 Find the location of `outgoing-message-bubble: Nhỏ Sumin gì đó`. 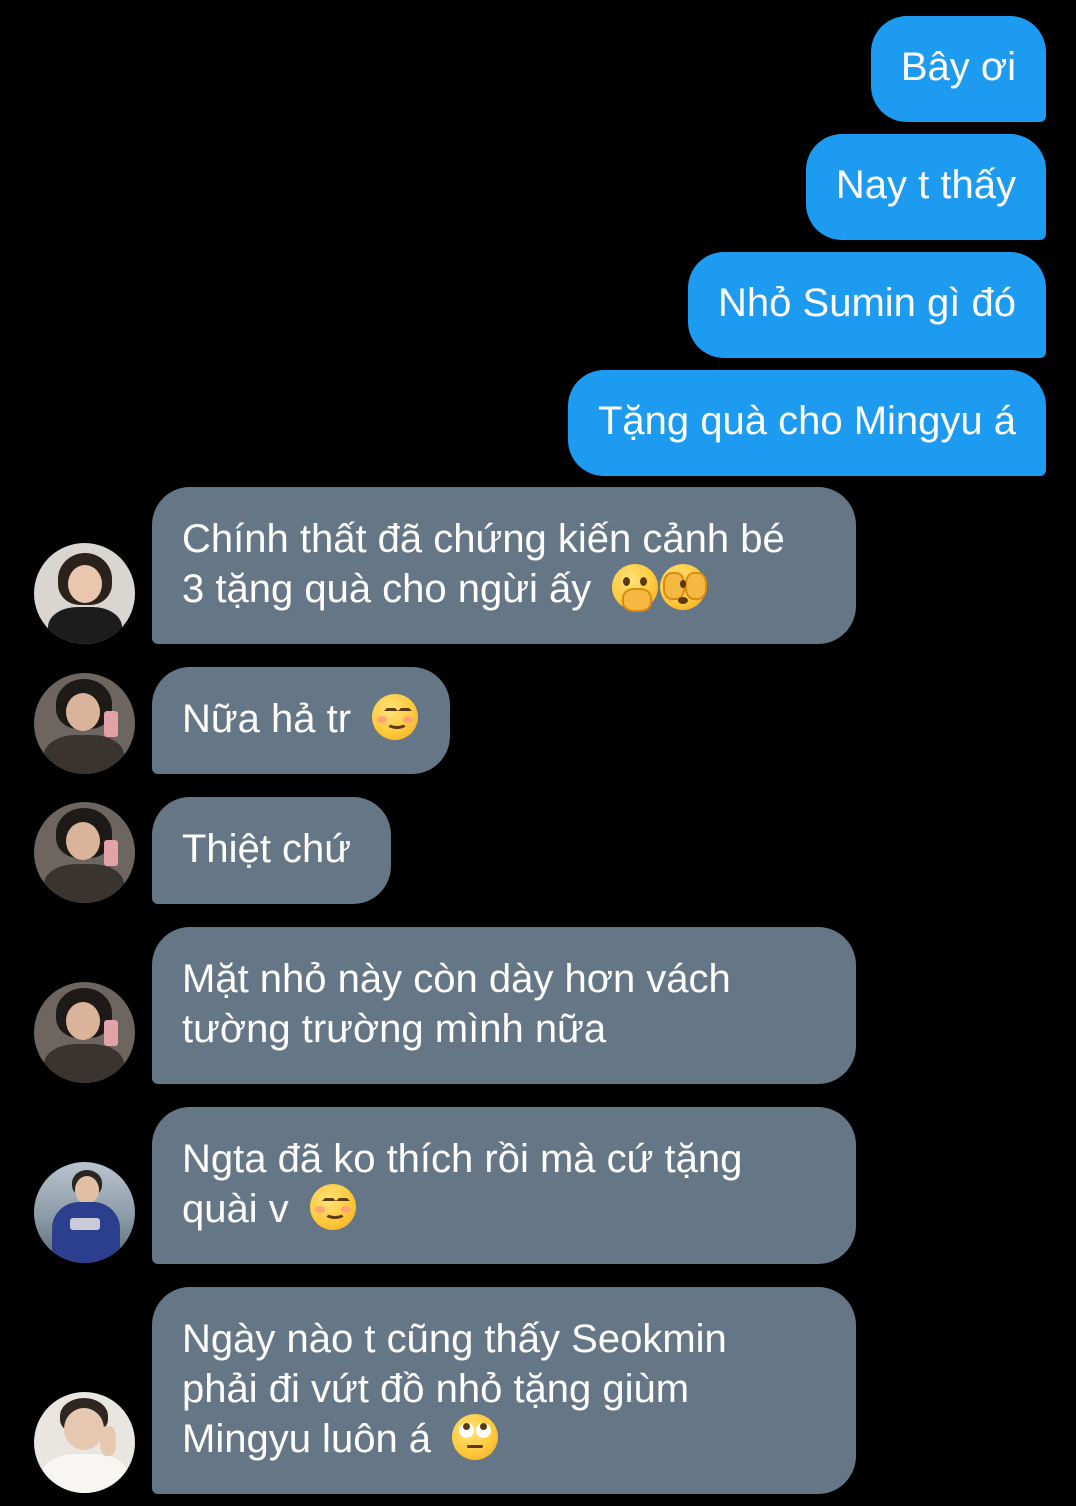

outgoing-message-bubble: Nhỏ Sumin gì đó is located at coordinates (867, 305).